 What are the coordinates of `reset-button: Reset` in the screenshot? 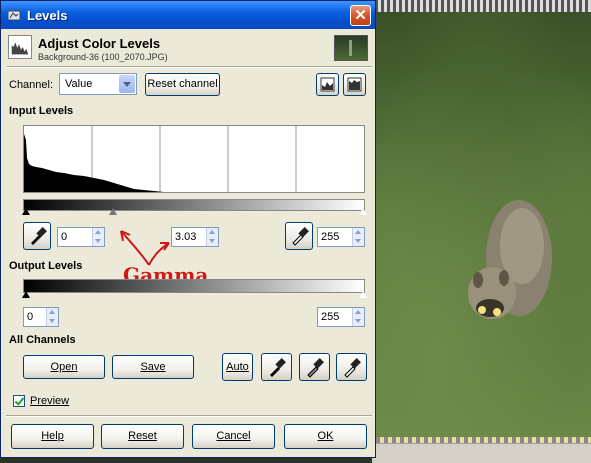 It's located at (142, 436).